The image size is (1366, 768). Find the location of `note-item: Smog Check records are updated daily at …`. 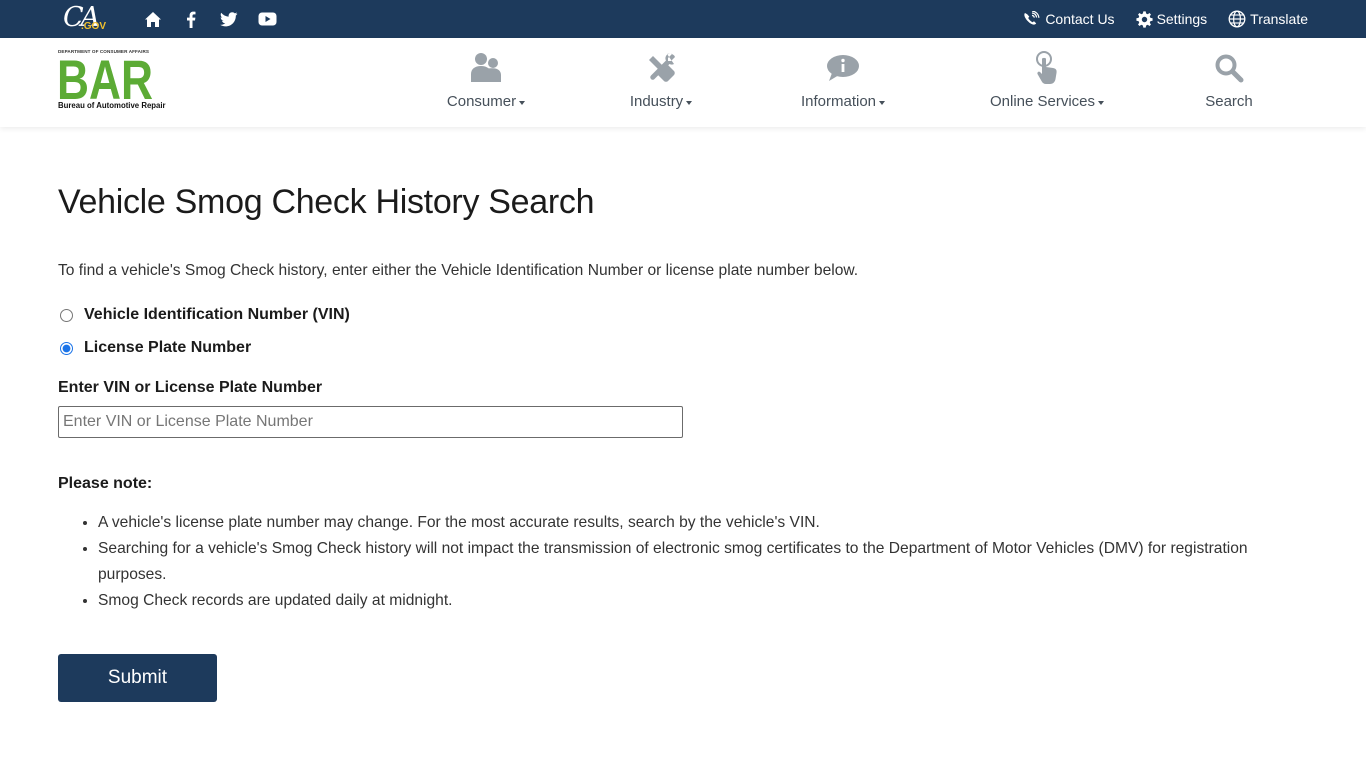

note-item: Smog Check records are updated daily at … is located at coordinates (678, 601).